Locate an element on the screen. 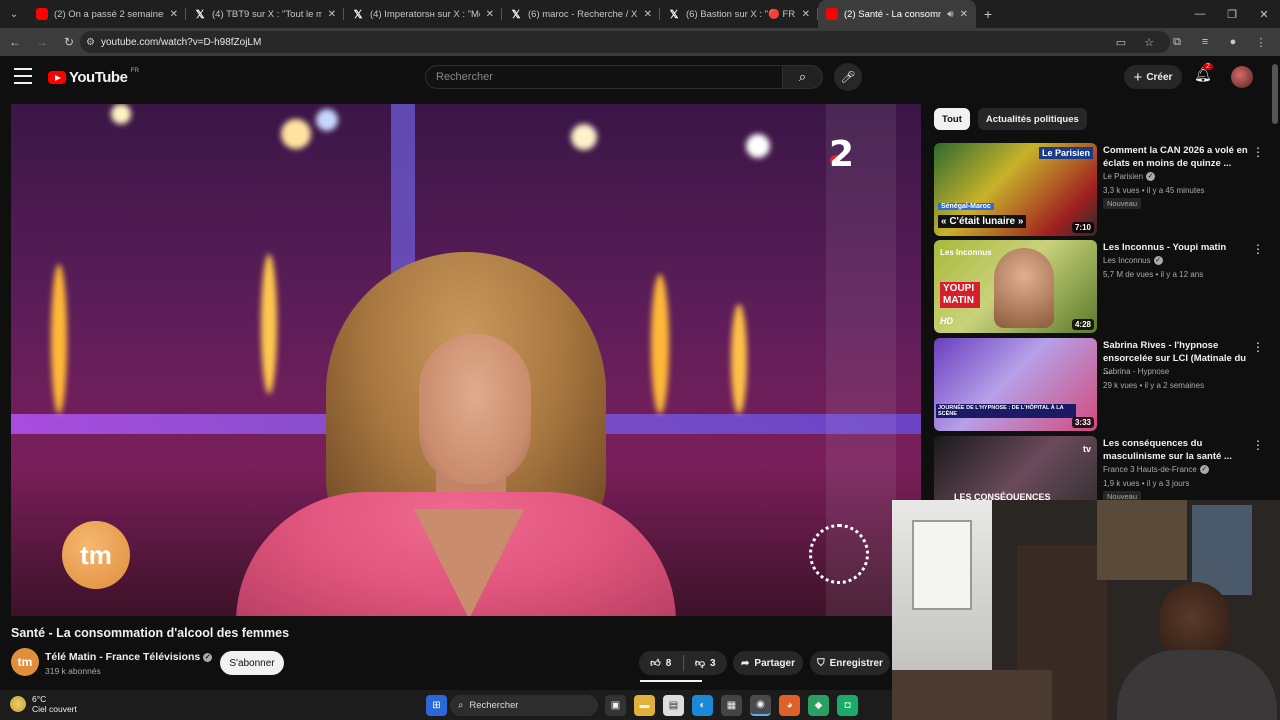  search-button: ⌕ is located at coordinates (803, 77).